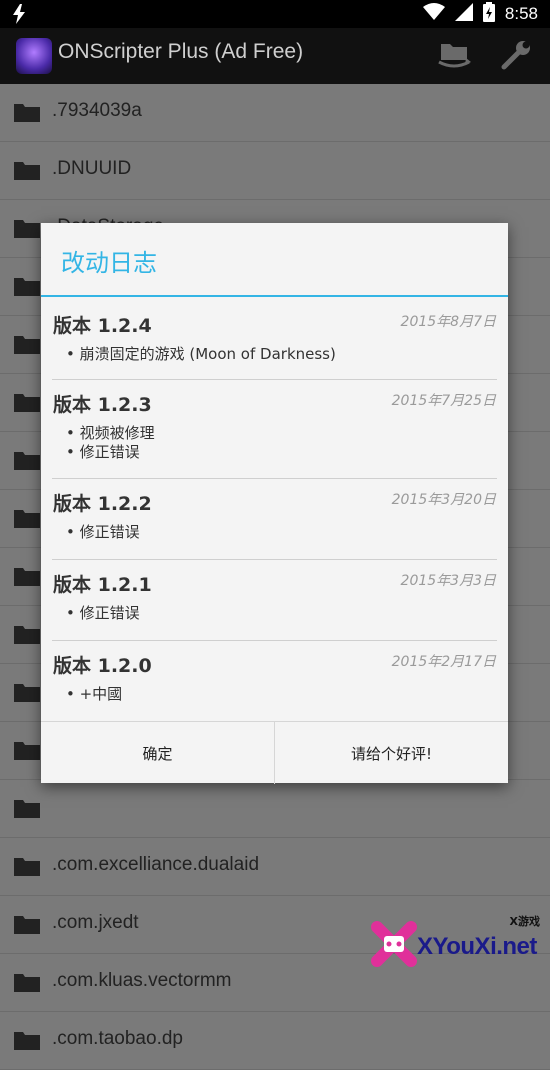 The image size is (550, 1070). What do you see at coordinates (102, 504) in the screenshot?
I see `version-label: 版本 1.2.2` at bounding box center [102, 504].